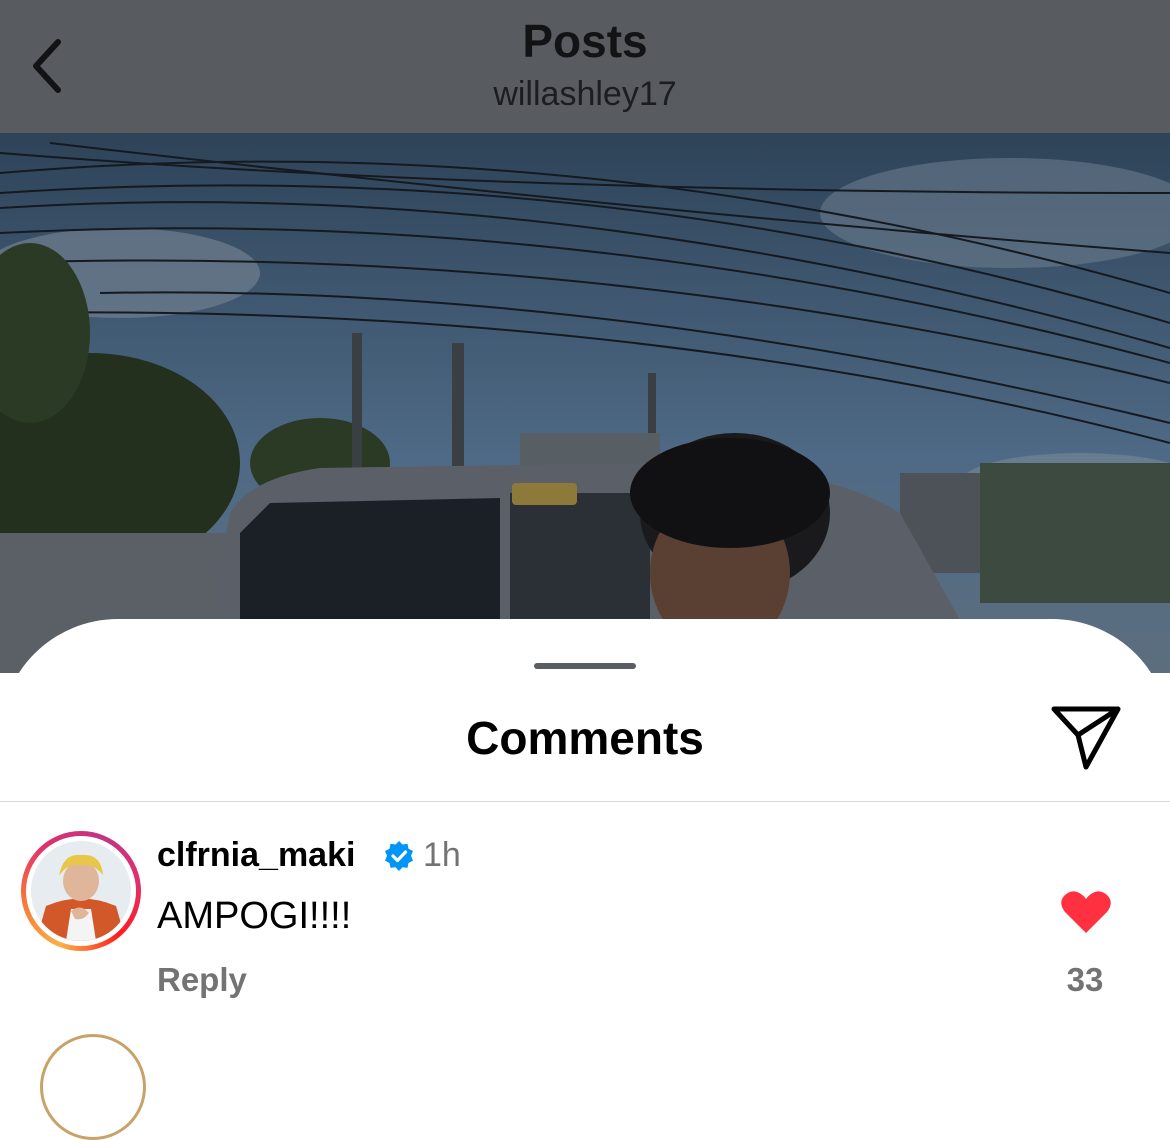  I want to click on verified-badge-icon, so click(399, 856).